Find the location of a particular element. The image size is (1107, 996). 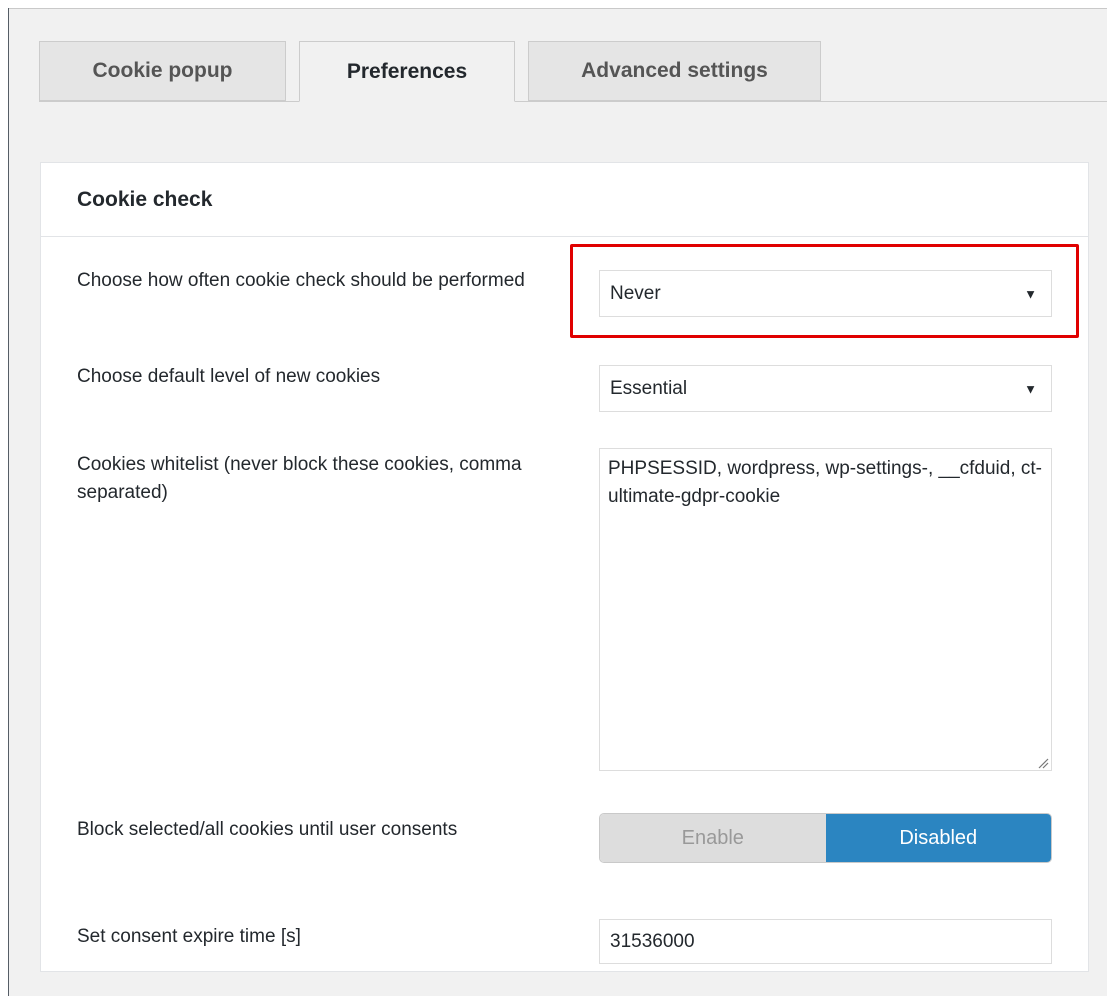

check-frequency-value: Never is located at coordinates (635, 293).